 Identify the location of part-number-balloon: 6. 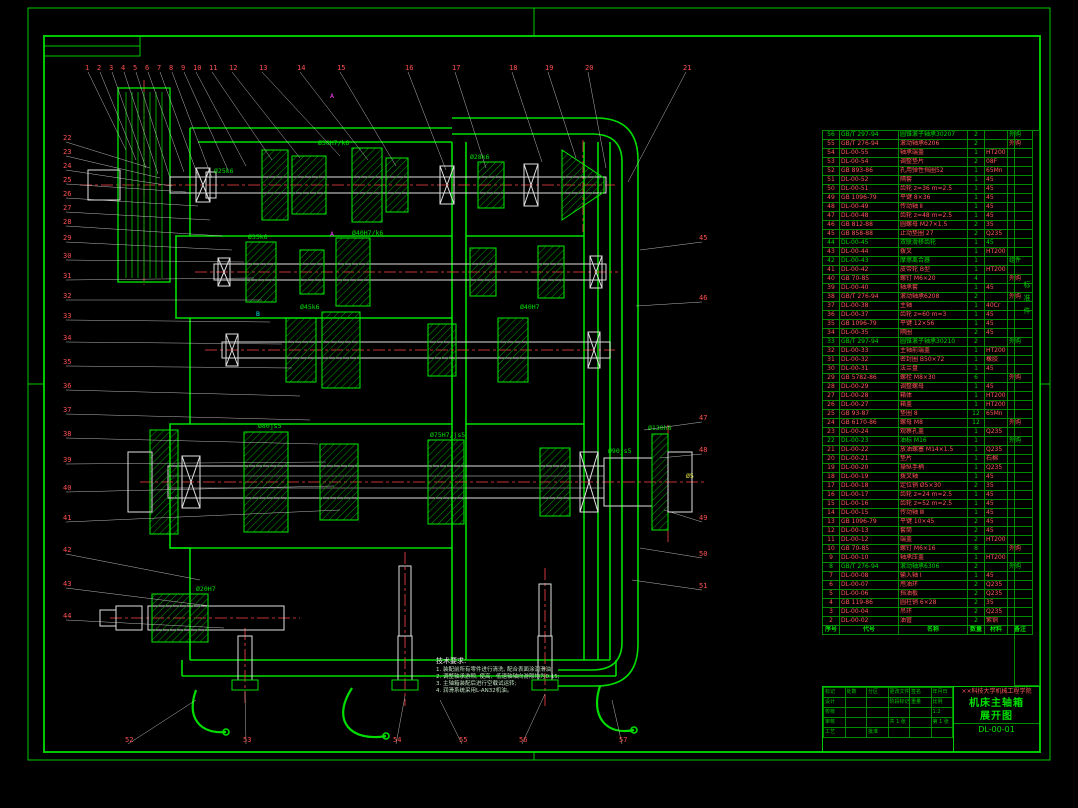
(147, 68).